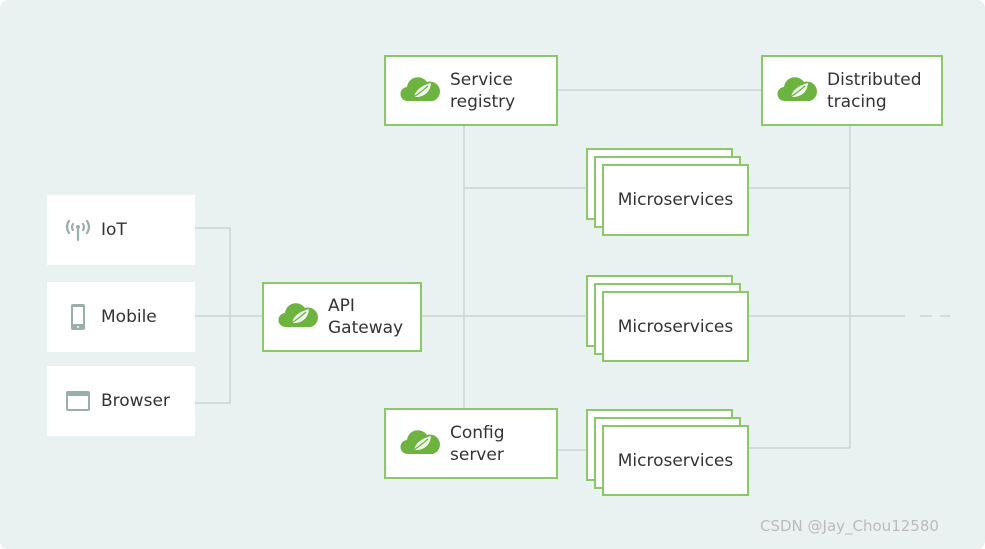 This screenshot has width=985, height=549. I want to click on service-registry: Service registry, so click(471, 90).